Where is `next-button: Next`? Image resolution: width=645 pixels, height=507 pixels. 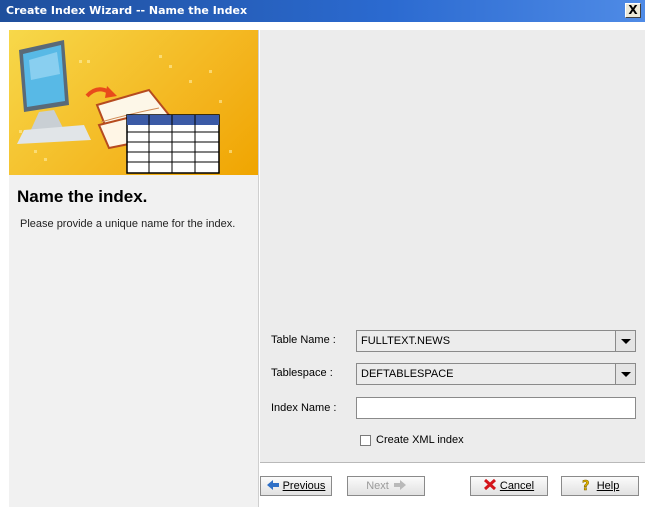 next-button: Next is located at coordinates (386, 486).